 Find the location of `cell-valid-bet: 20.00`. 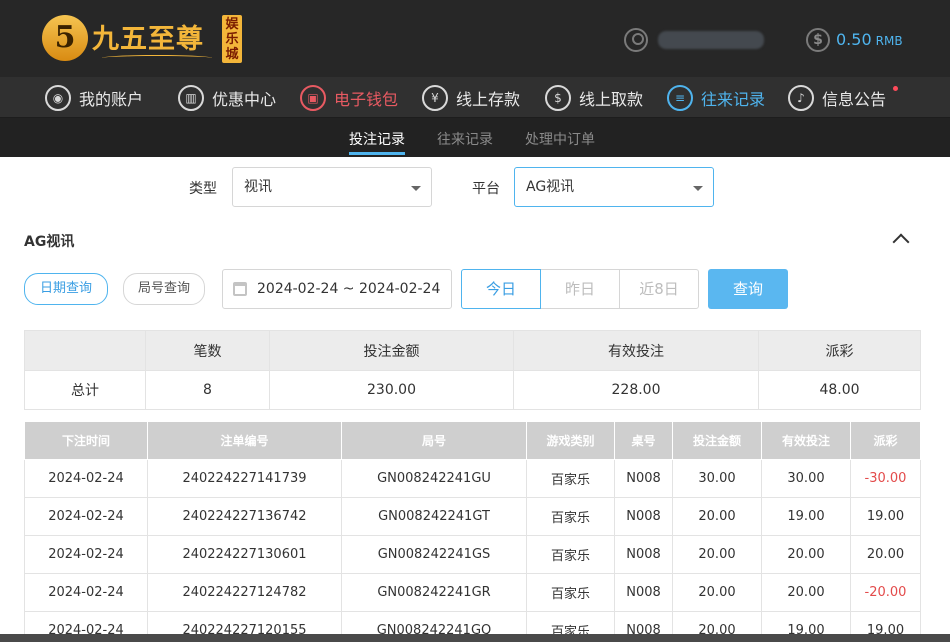

cell-valid-bet: 20.00 is located at coordinates (806, 554).